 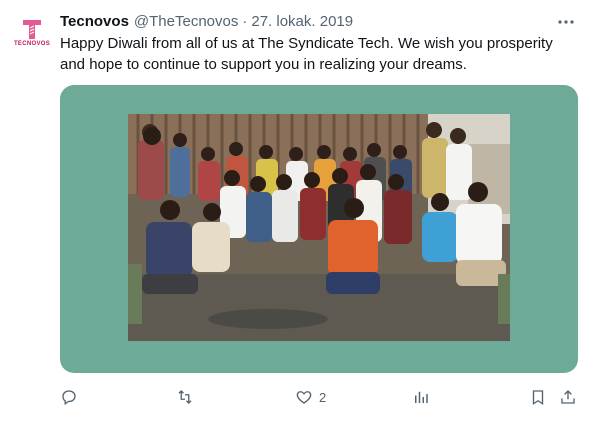 I want to click on avatar: TECNOVOS, so click(x=32, y=32).